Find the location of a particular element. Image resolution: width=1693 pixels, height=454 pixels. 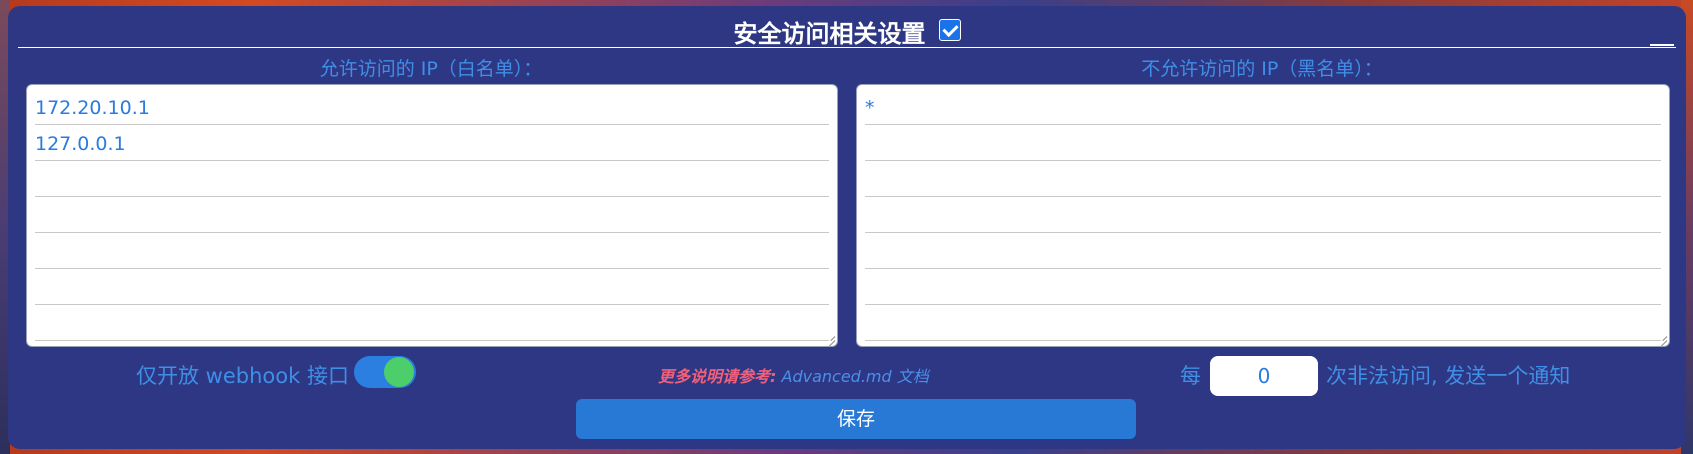

notify-suffix-label: 次非法访问, 发送一个通知 is located at coordinates (1448, 376).